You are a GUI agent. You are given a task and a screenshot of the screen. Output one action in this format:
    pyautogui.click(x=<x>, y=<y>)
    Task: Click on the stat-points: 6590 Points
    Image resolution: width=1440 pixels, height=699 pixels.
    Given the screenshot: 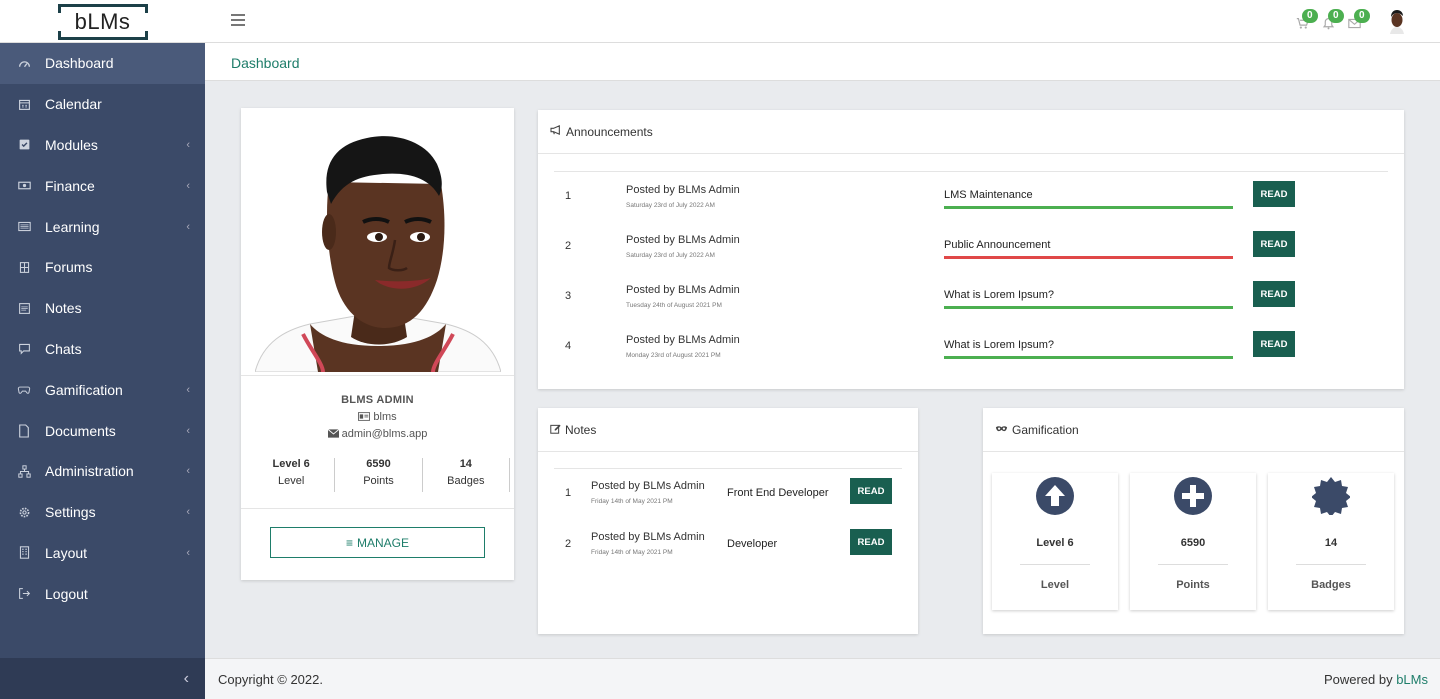 What is the action you would take?
    pyautogui.click(x=379, y=475)
    